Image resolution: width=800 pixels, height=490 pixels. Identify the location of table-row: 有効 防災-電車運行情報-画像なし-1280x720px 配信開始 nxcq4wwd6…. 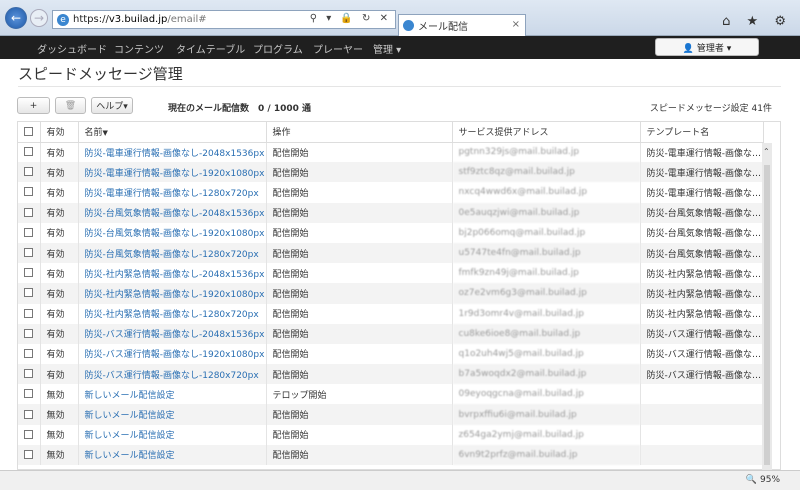
(391, 192).